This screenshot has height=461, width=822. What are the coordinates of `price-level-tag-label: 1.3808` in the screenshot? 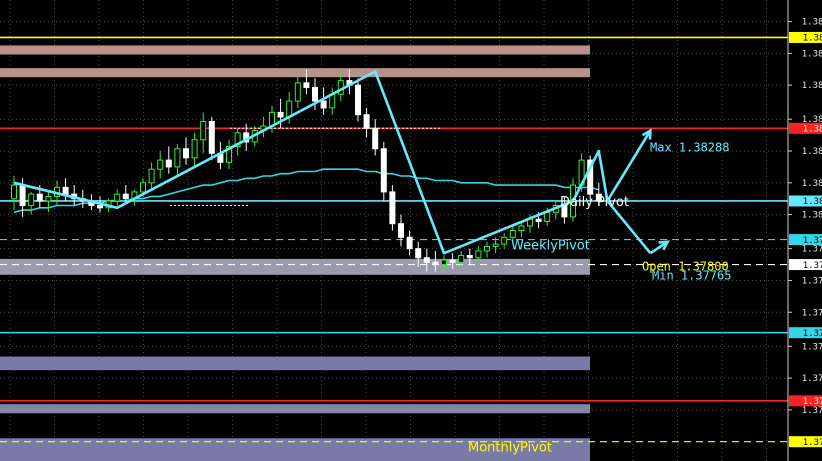 It's located at (812, 202).